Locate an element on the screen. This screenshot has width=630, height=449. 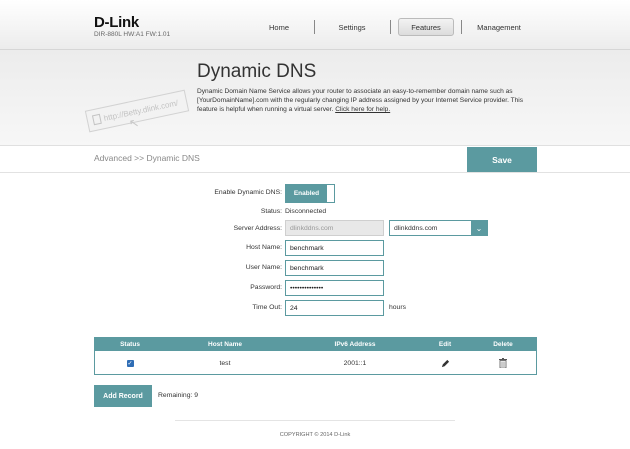
timeout-unit: hours is located at coordinates (398, 307).